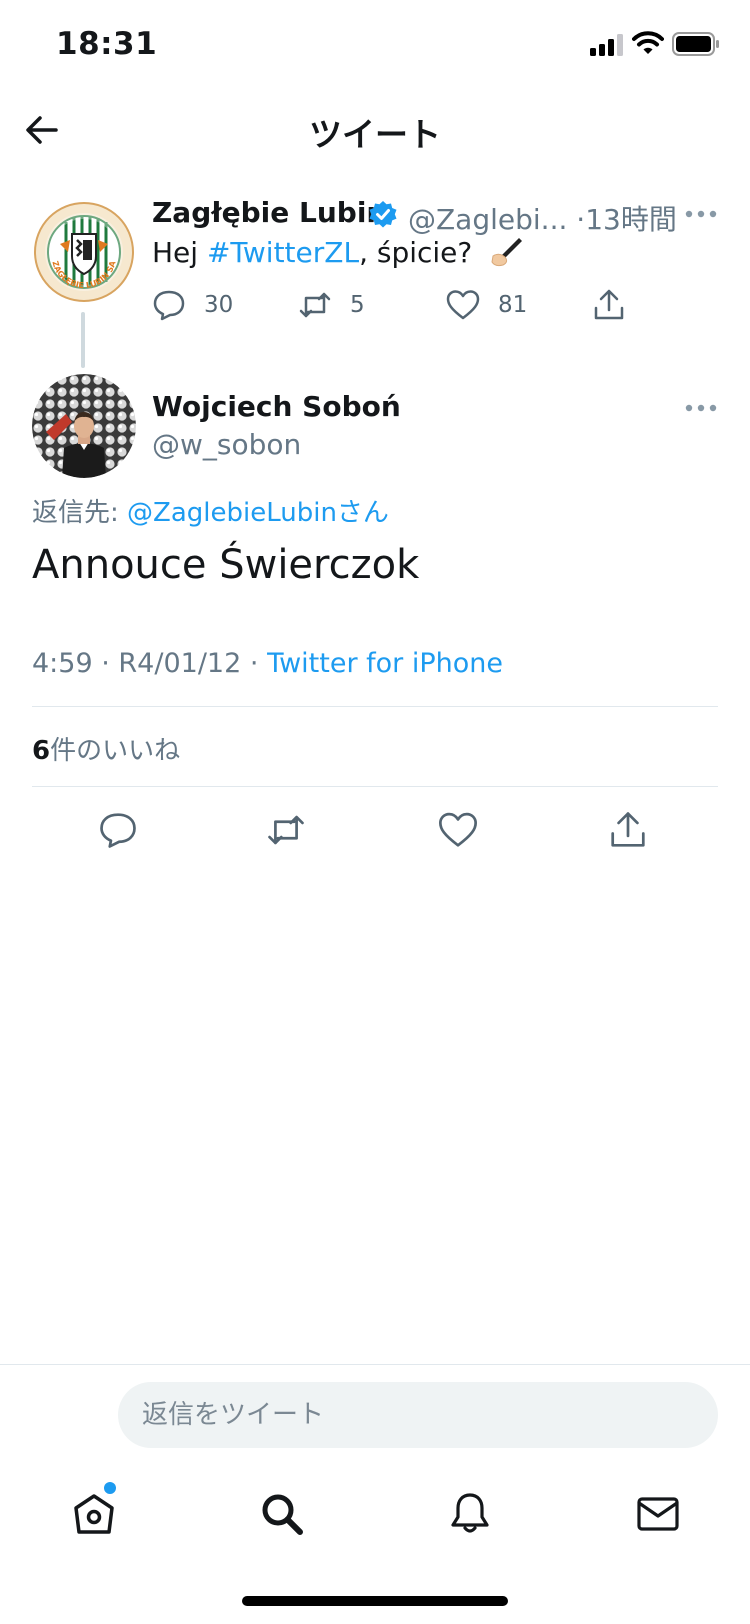 This screenshot has height=1624, width=750. What do you see at coordinates (283, 252) in the screenshot?
I see `hashtag-link: #TwitterZL` at bounding box center [283, 252].